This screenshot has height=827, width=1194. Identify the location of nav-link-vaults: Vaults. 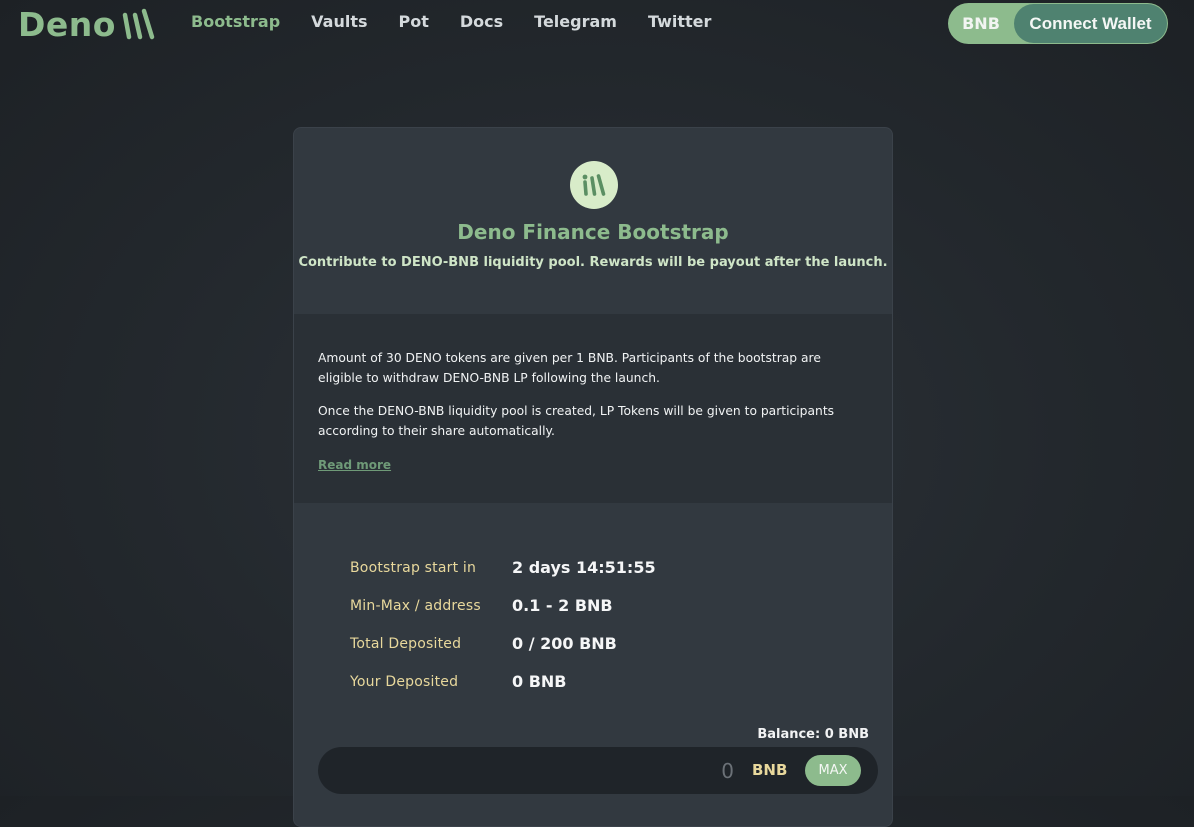
(339, 21).